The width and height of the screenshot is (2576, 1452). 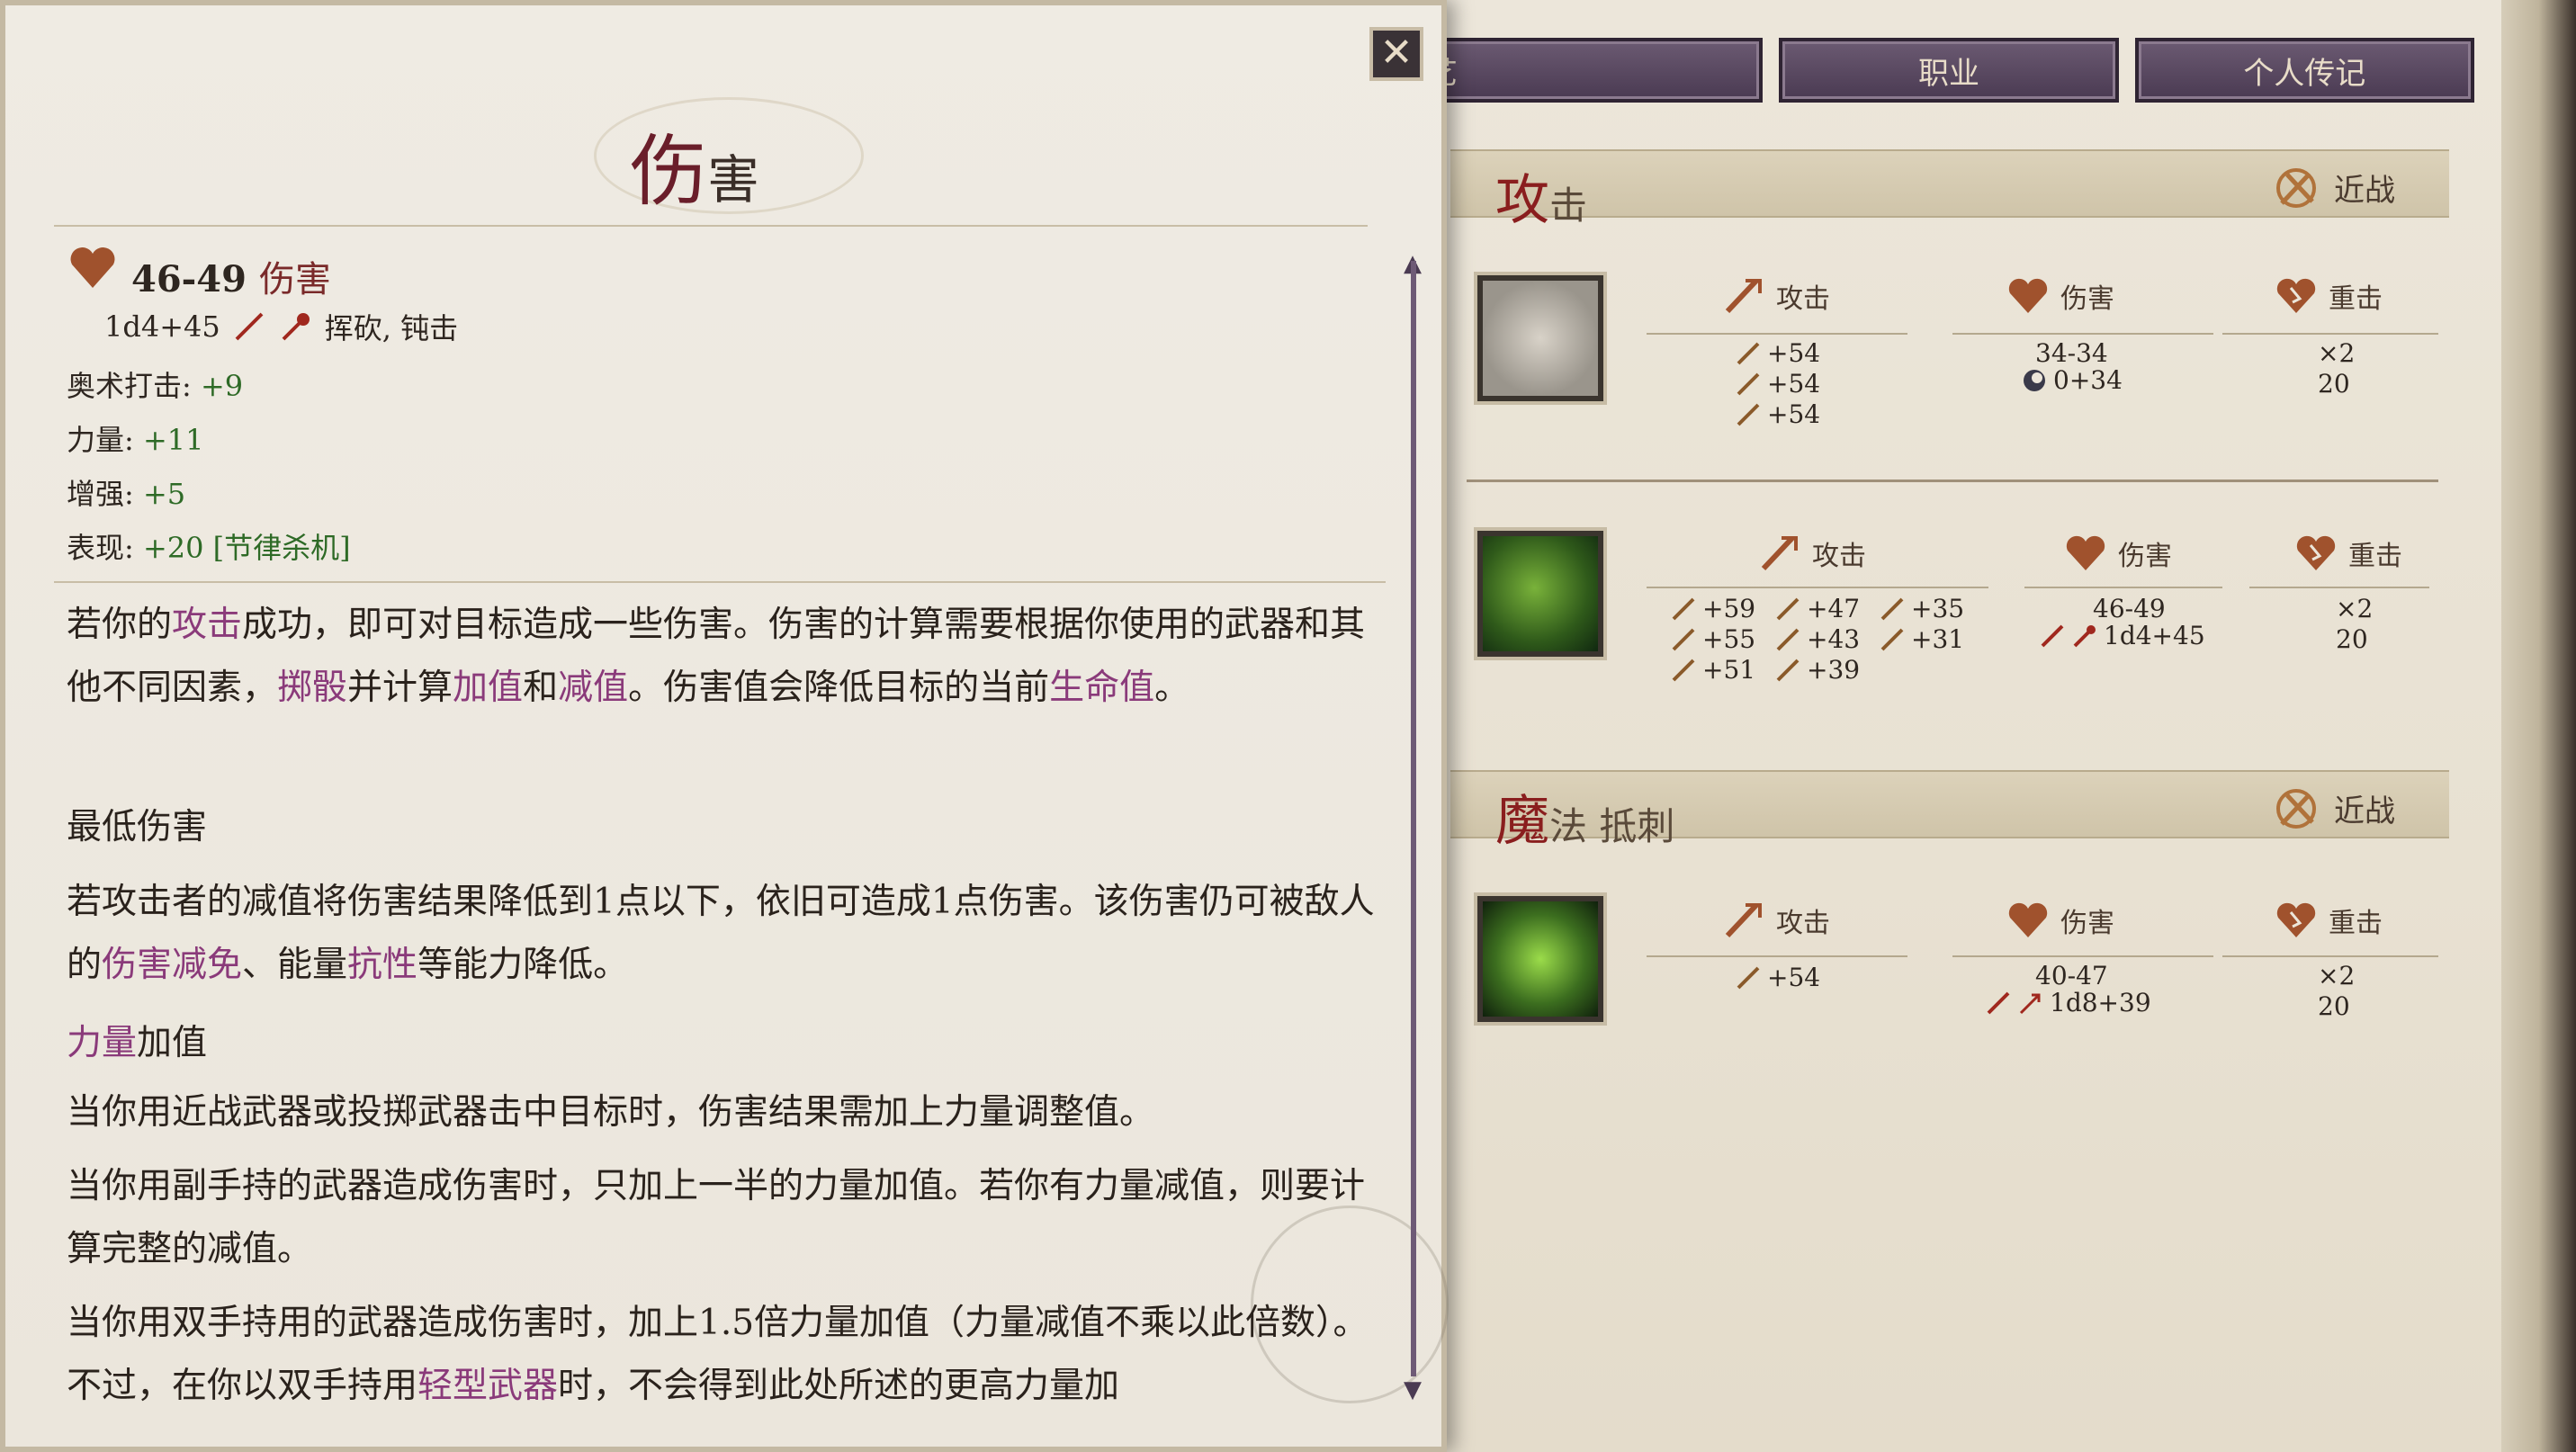 What do you see at coordinates (1713, 639) in the screenshot?
I see `attack-bonus: +55` at bounding box center [1713, 639].